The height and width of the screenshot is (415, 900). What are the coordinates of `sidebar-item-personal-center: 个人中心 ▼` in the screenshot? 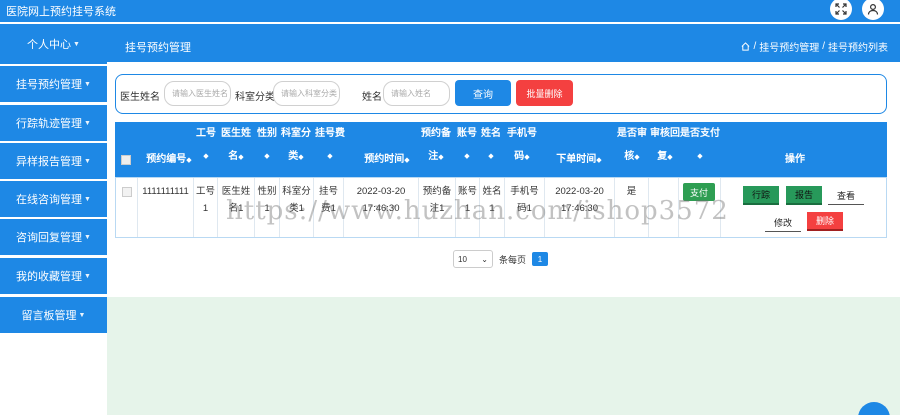 It's located at (53, 44).